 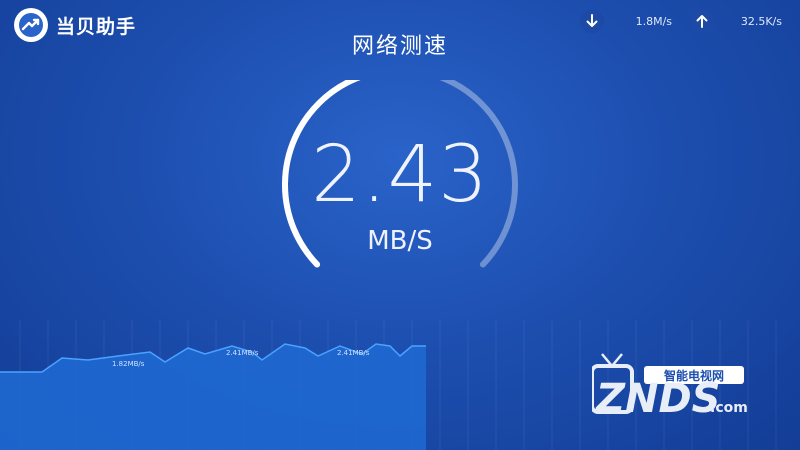 What do you see at coordinates (657, 399) in the screenshot?
I see `watermark-logo-text: ZNDS` at bounding box center [657, 399].